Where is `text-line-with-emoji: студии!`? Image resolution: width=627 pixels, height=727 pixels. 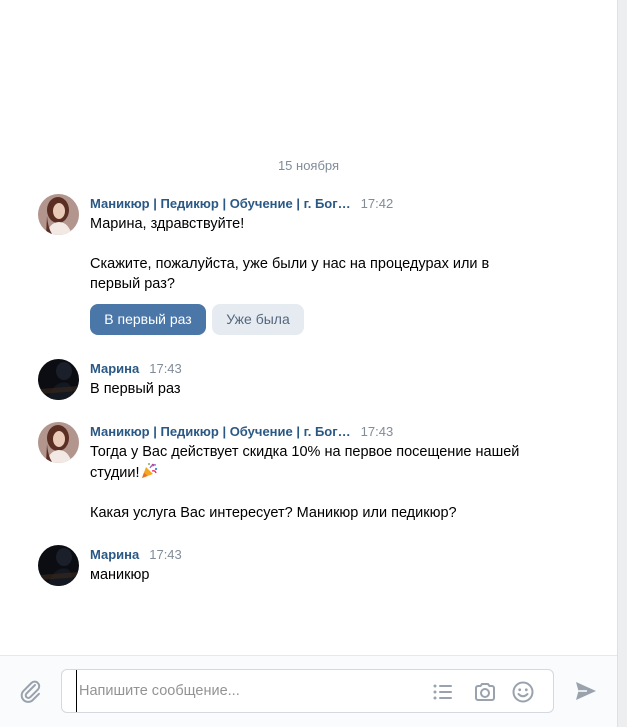
text-line-with-emoji: студии! is located at coordinates (342, 472).